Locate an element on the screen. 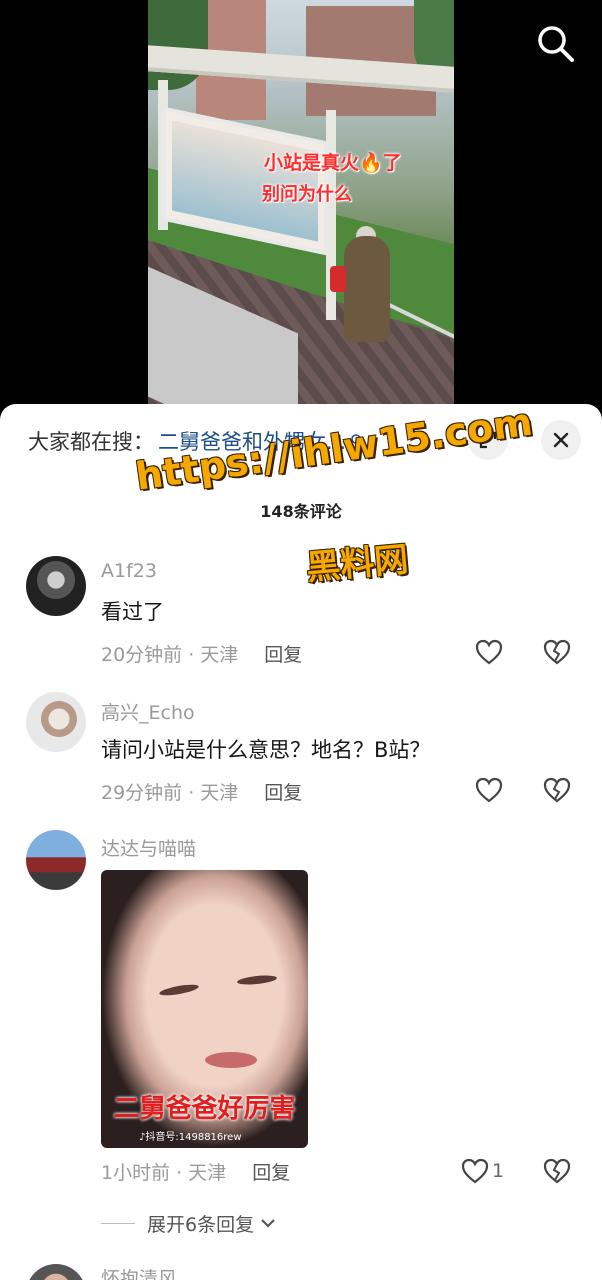 This screenshot has width=602, height=1280. video-person is located at coordinates (367, 289).